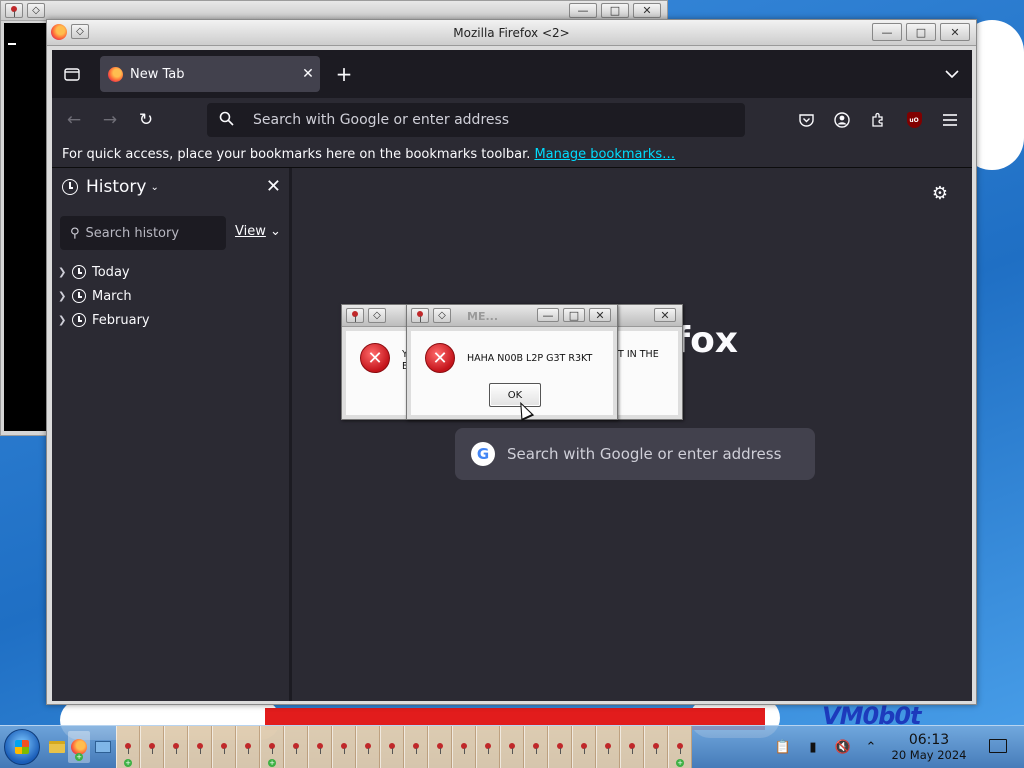  Describe the element at coordinates (842, 120) in the screenshot. I see `account-icon` at that location.